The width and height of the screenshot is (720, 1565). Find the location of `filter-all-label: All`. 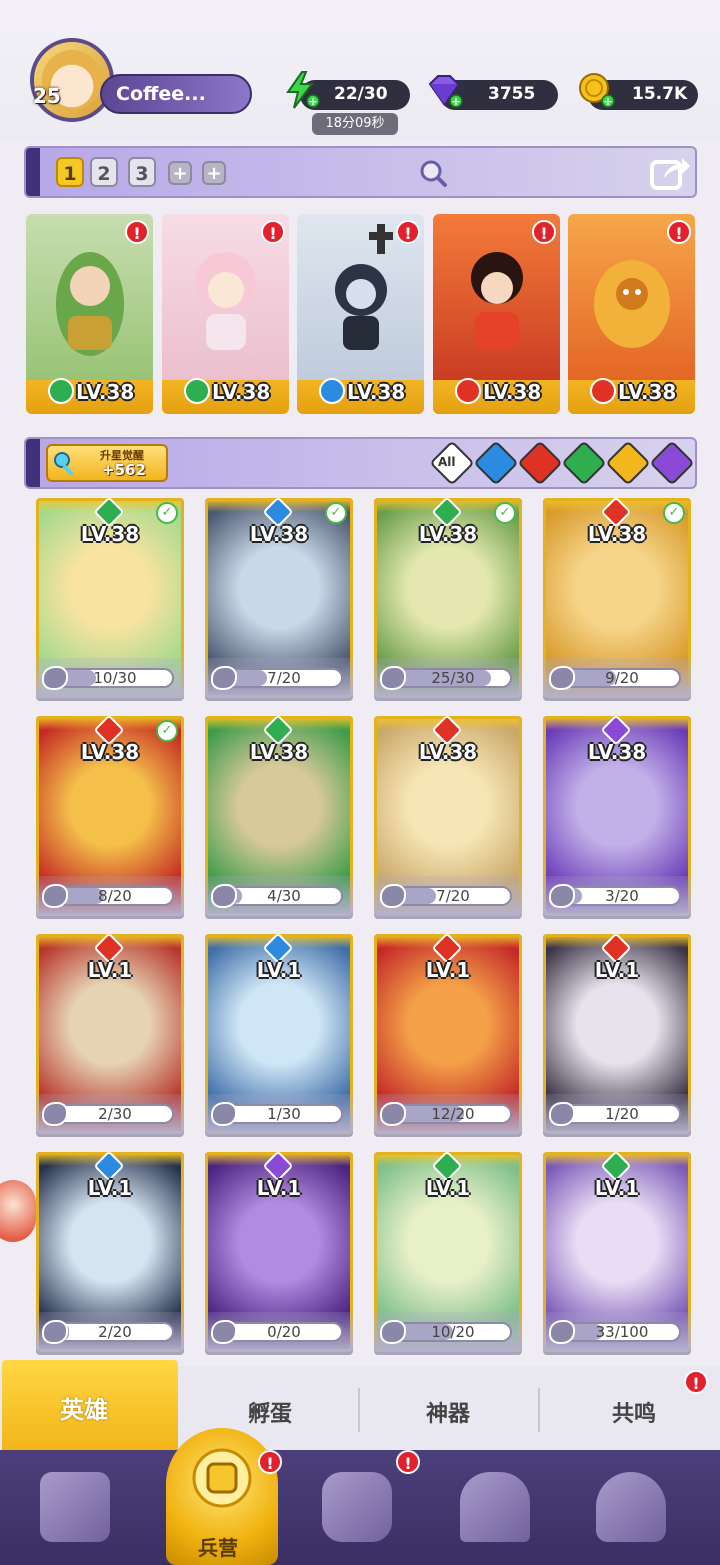

filter-all-label: All is located at coordinates (447, 462).